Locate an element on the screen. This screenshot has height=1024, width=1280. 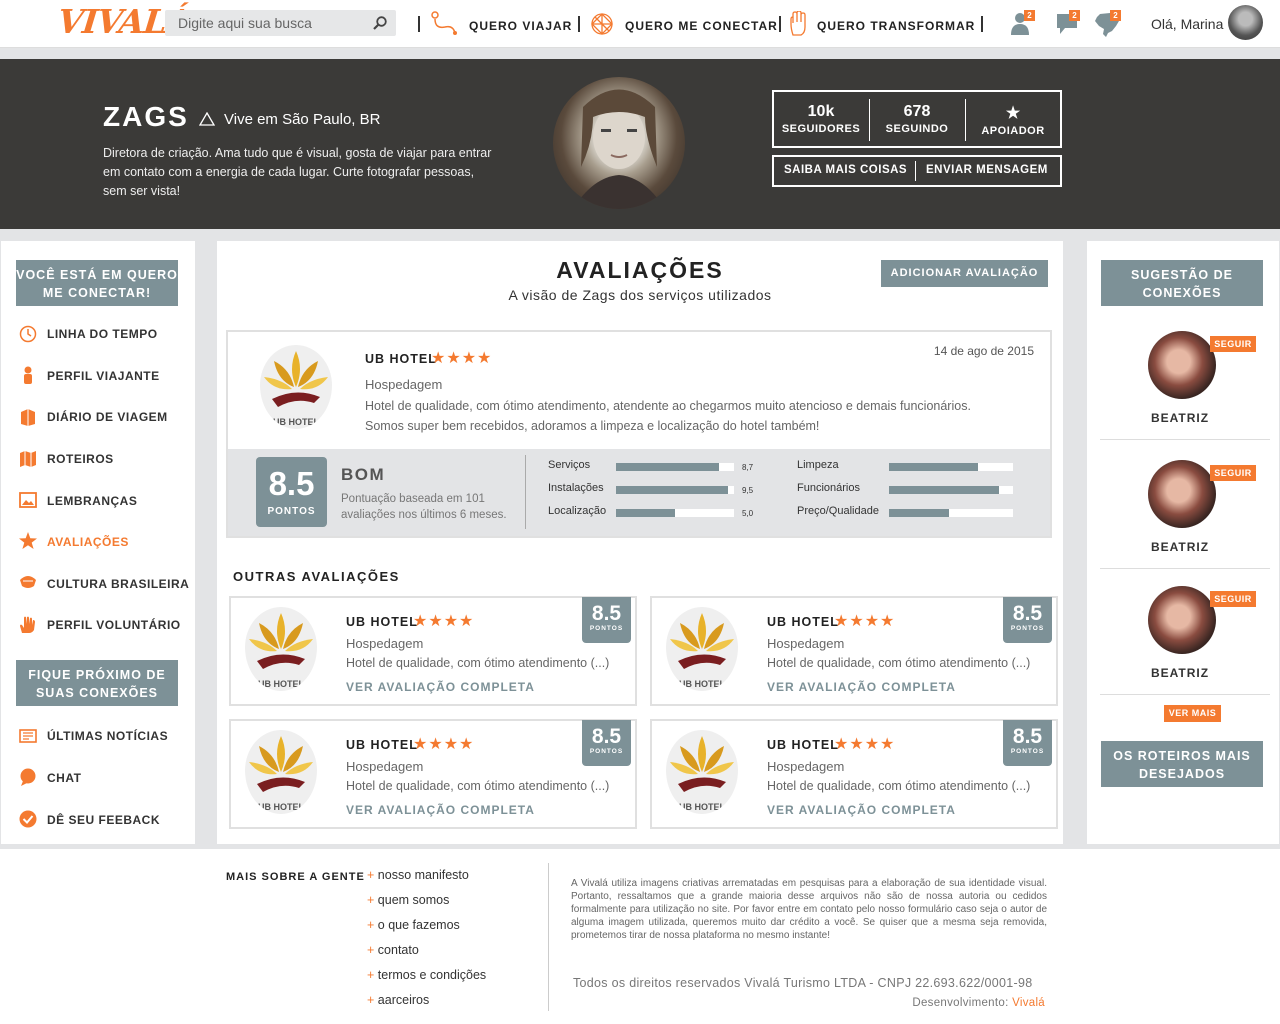
sidebar-item-traveler-profile: PERFIL VIAJANTE is located at coordinates (103, 376).